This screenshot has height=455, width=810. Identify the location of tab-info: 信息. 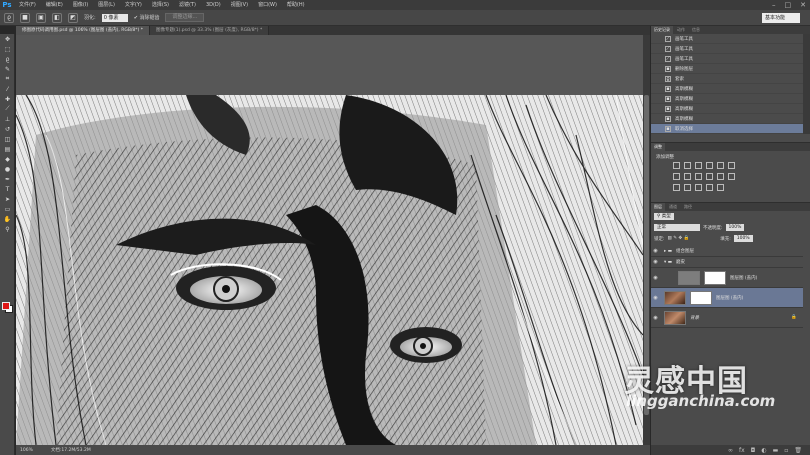
(696, 30).